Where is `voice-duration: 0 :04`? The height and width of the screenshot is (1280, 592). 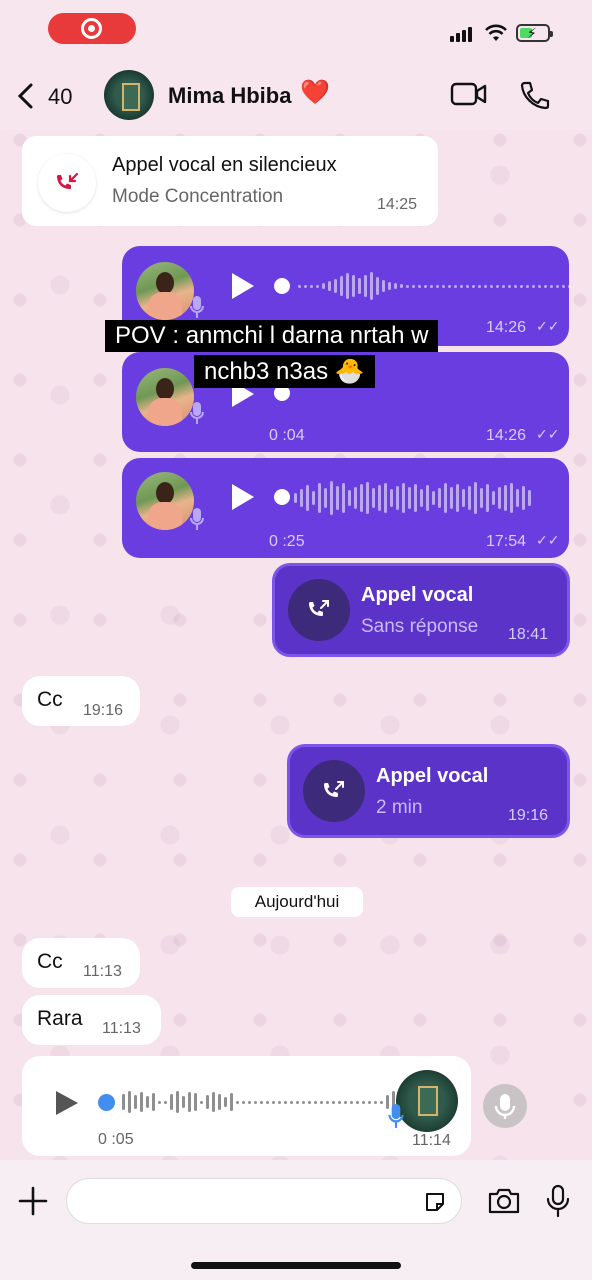
voice-duration: 0 :04 is located at coordinates (287, 435).